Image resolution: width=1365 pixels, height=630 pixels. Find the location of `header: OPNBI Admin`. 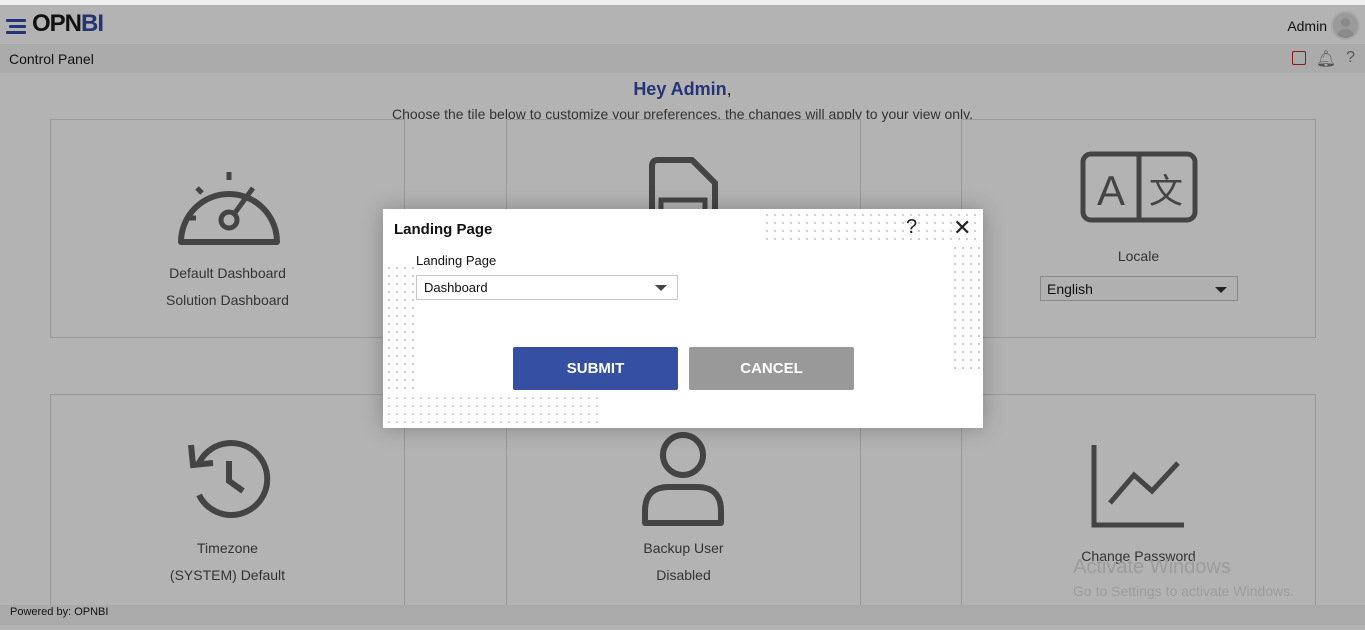

header: OPNBI Admin is located at coordinates (682, 24).